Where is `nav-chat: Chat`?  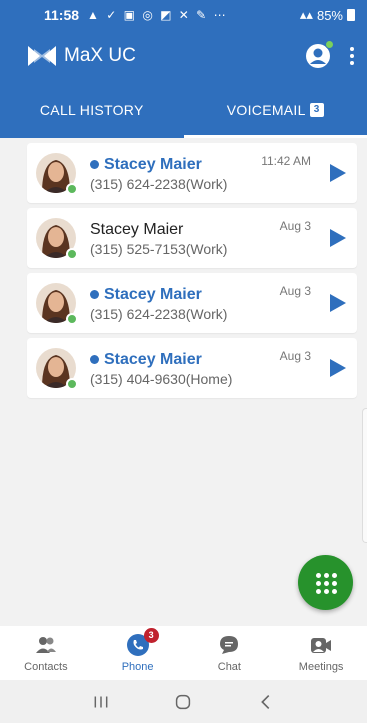
nav-chat: Chat is located at coordinates (230, 653).